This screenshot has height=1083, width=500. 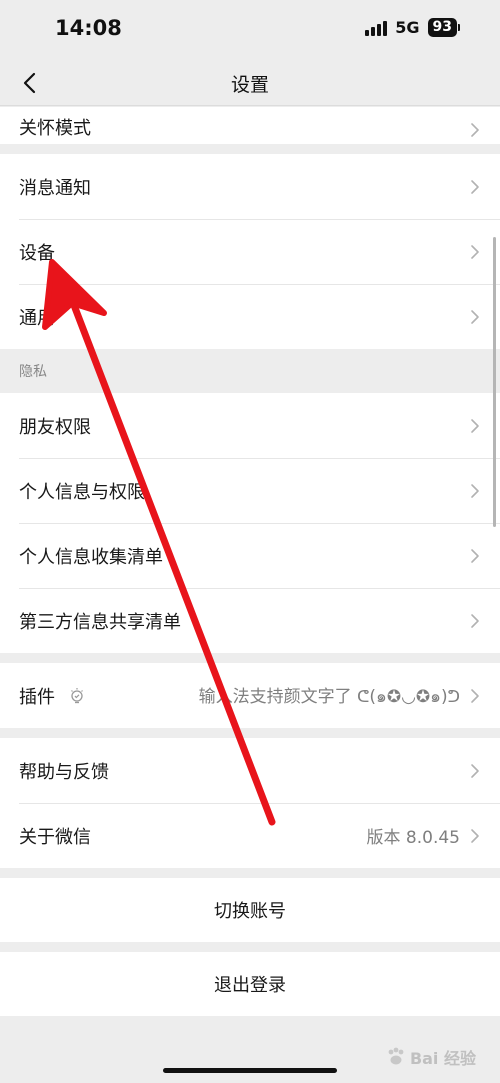 I want to click on watermark-text: Bai 经验, so click(x=442, y=1058).